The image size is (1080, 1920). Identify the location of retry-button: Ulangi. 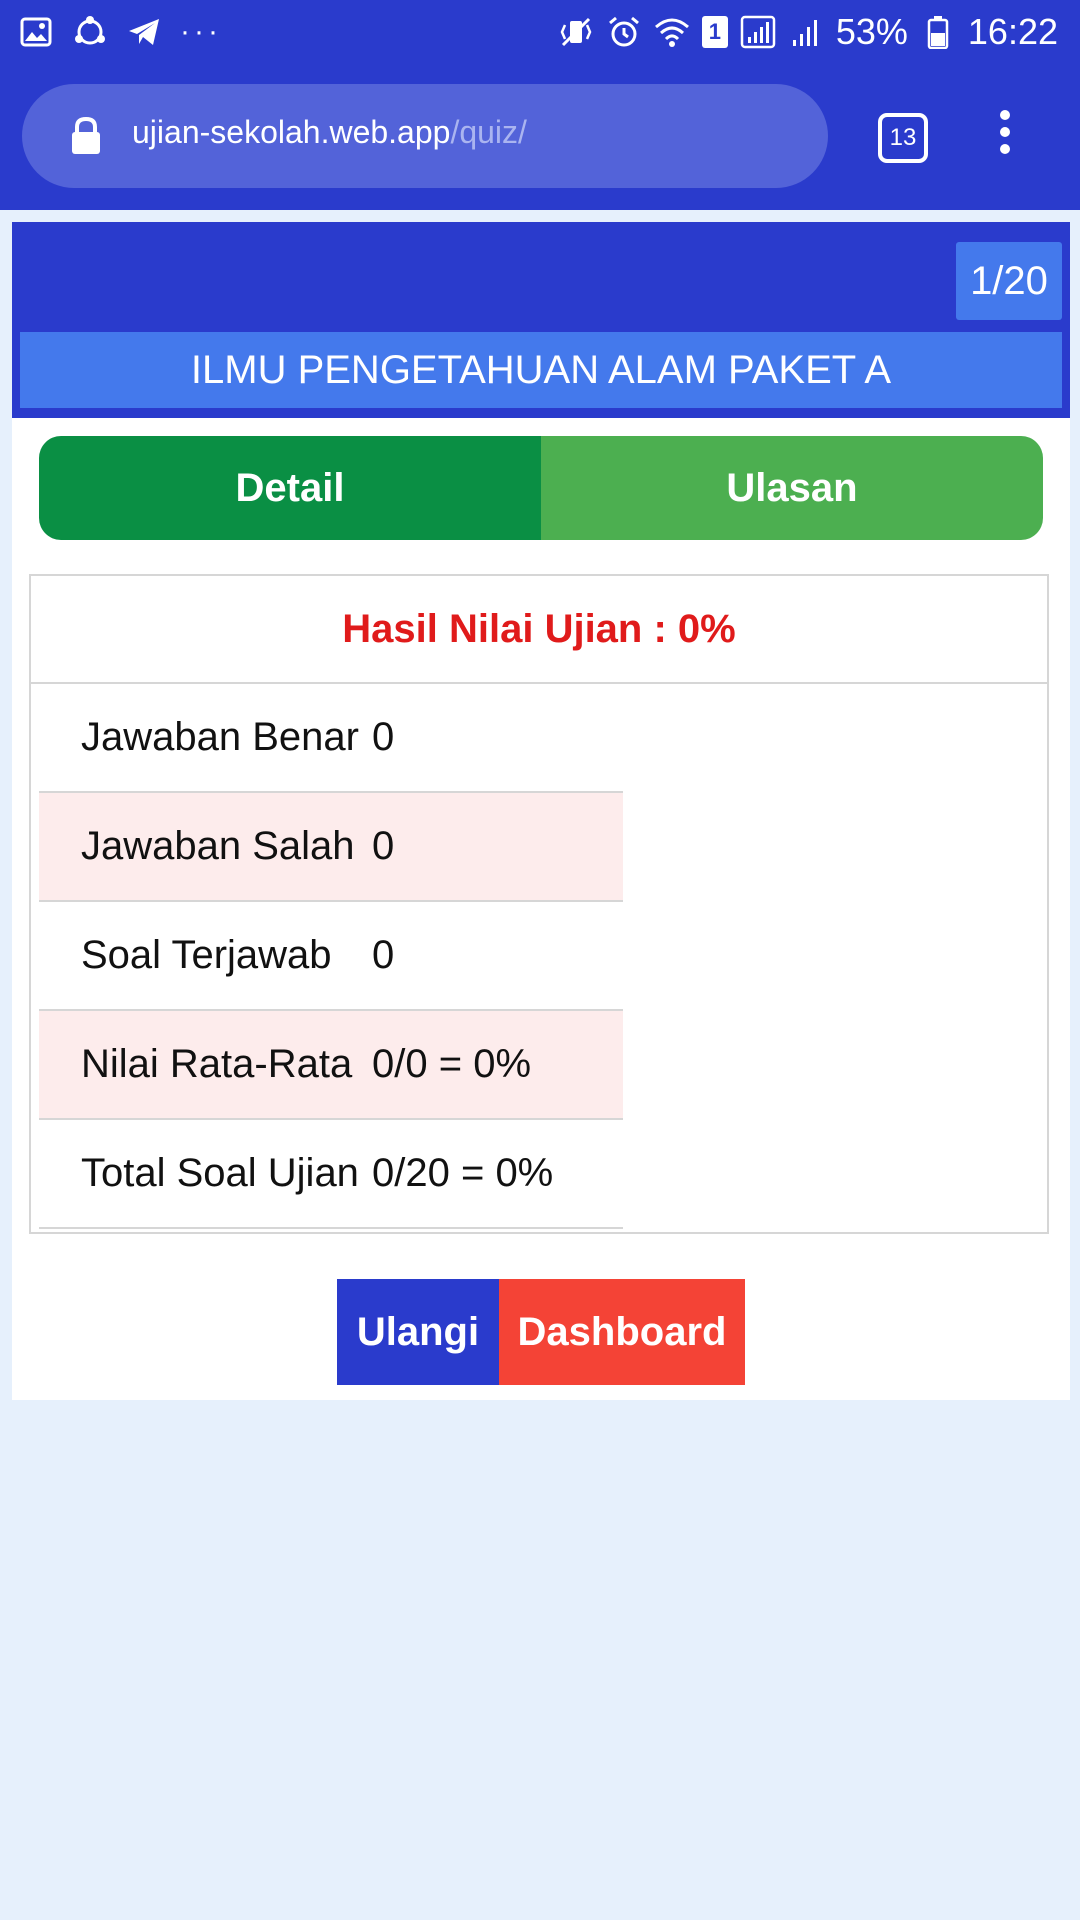
(418, 1332).